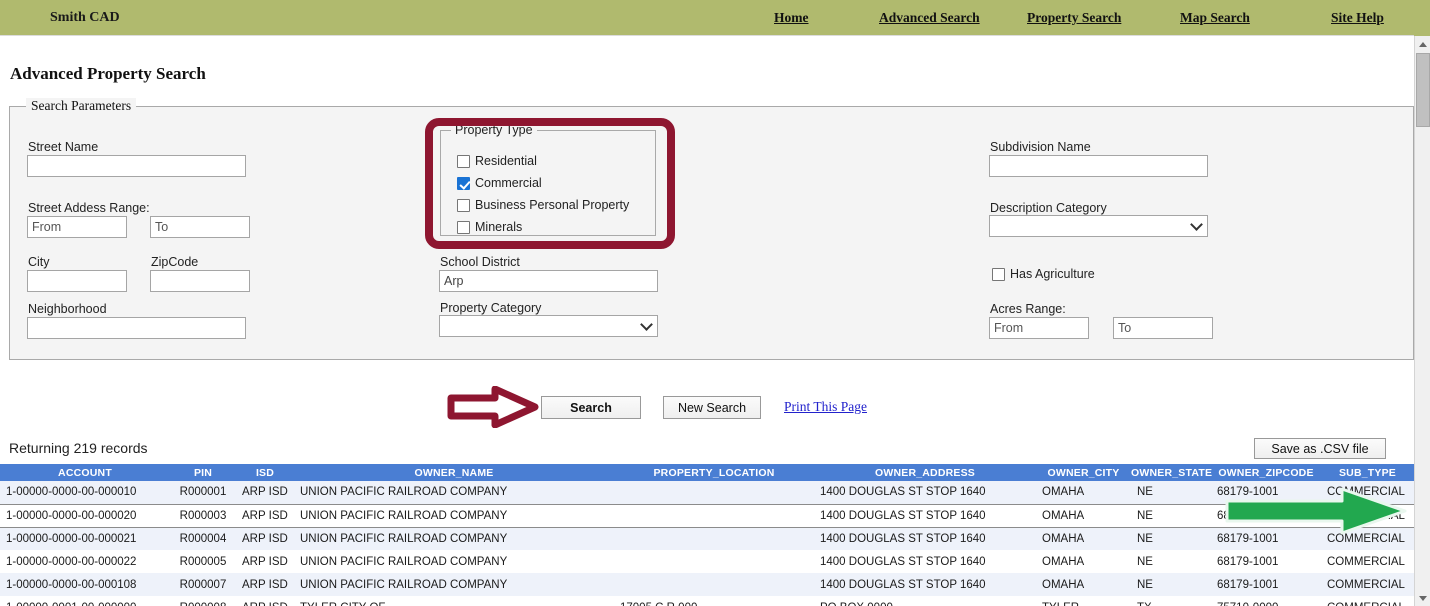 Image resolution: width=1430 pixels, height=606 pixels. What do you see at coordinates (791, 18) in the screenshot?
I see `nav-link-home: Home` at bounding box center [791, 18].